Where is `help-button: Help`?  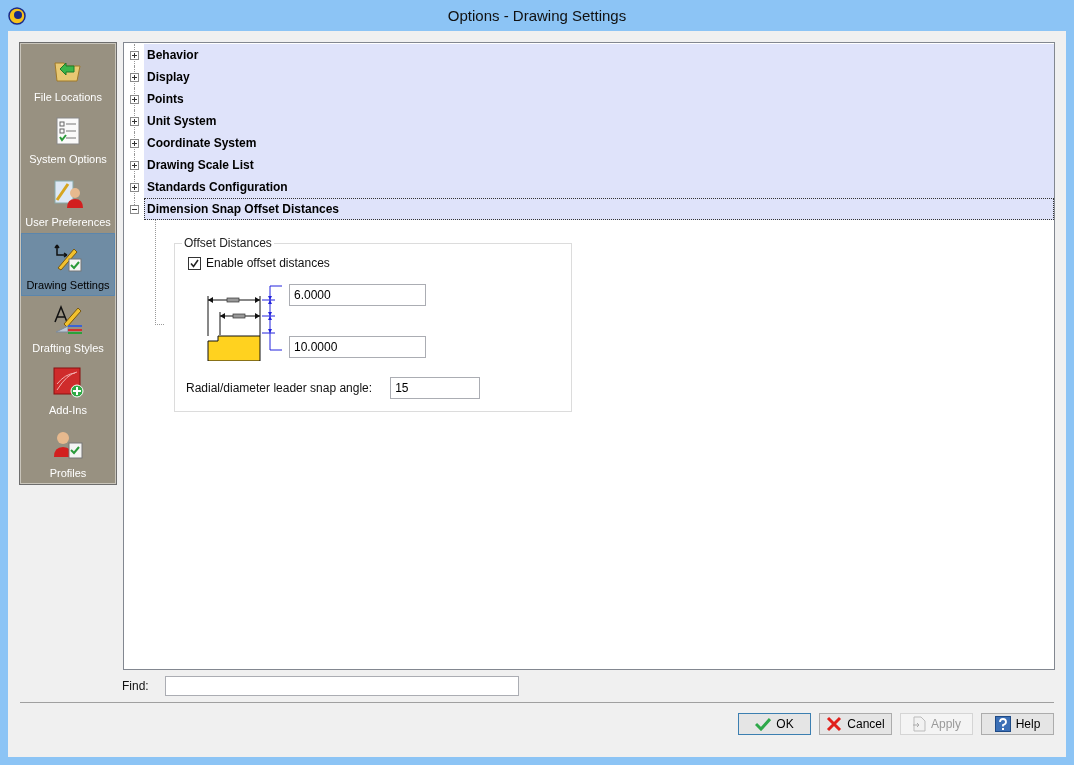
help-button: Help is located at coordinates (1017, 724).